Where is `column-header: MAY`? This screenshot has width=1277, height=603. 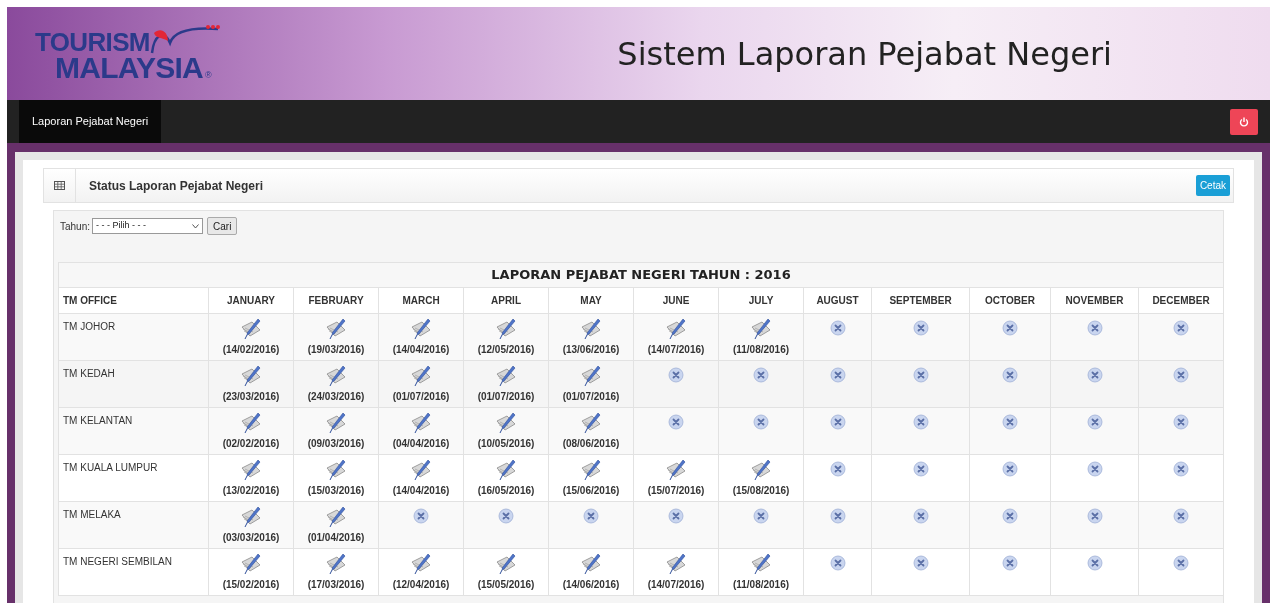 column-header: MAY is located at coordinates (591, 300).